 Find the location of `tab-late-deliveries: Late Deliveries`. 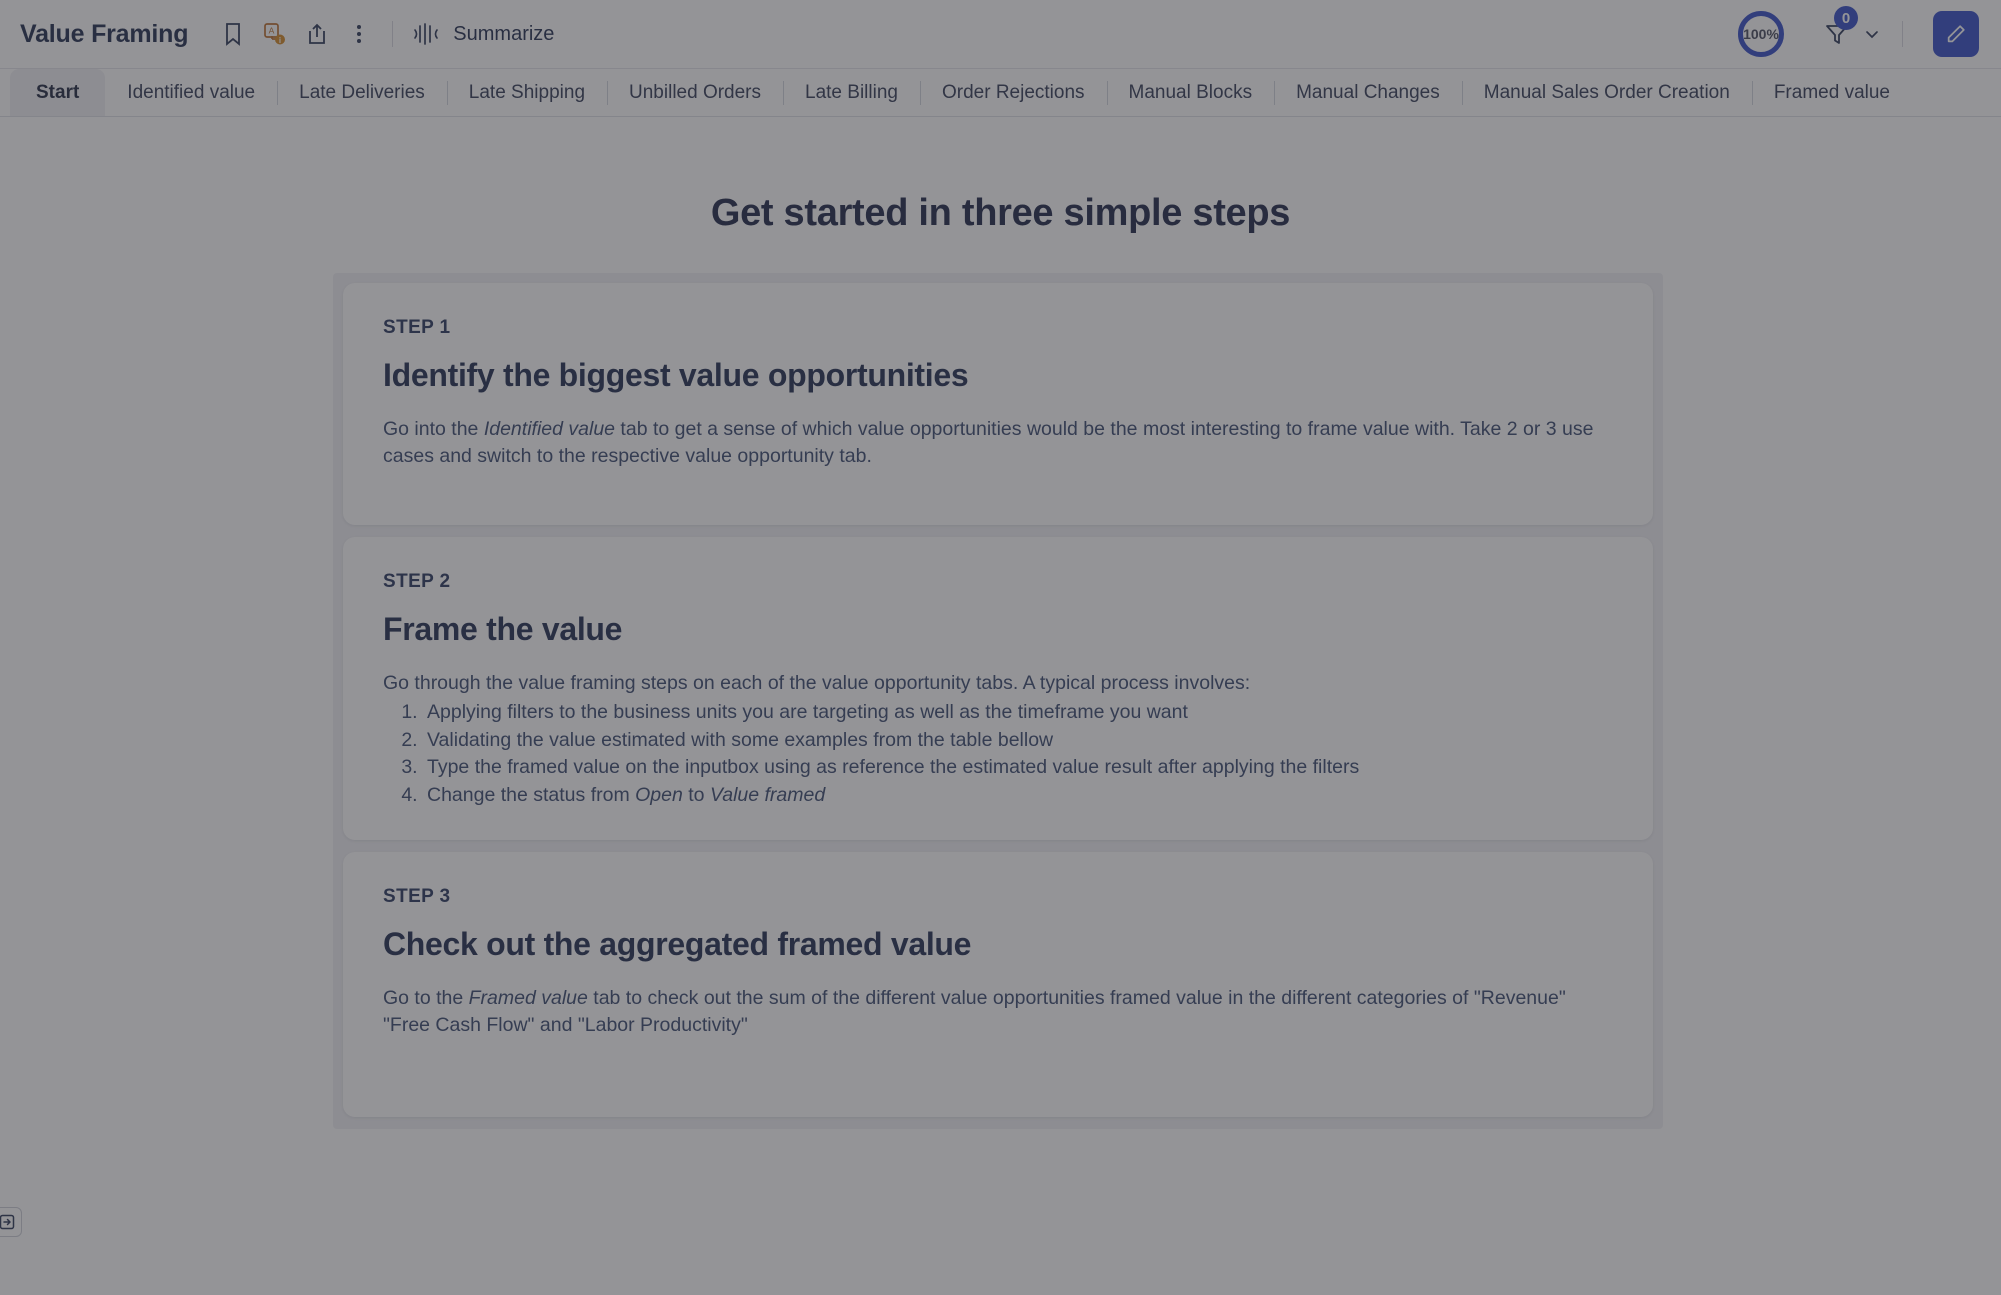

tab-late-deliveries: Late Deliveries is located at coordinates (362, 92).